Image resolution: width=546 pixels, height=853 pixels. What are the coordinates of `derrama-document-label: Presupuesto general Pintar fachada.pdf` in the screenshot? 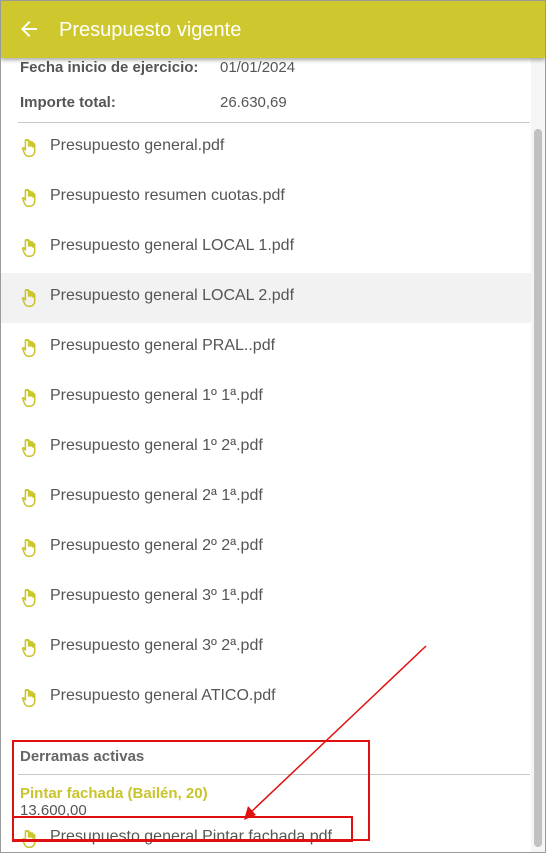 It's located at (191, 836).